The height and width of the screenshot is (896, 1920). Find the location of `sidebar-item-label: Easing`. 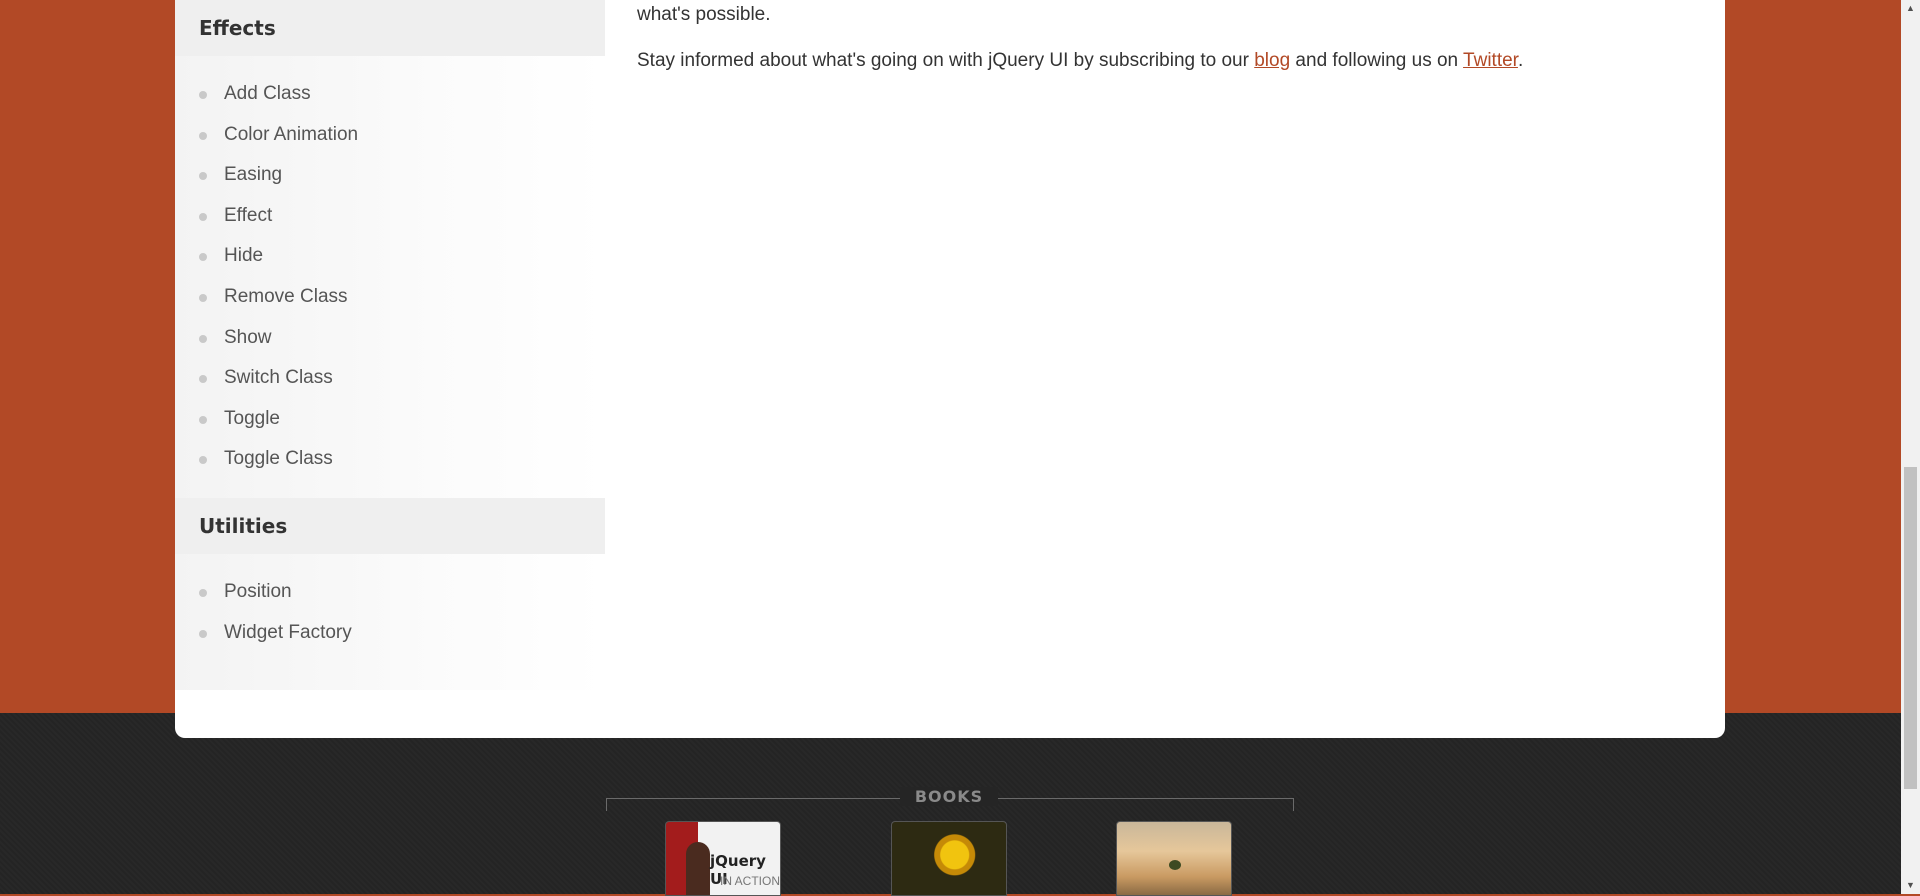

sidebar-item-label: Easing is located at coordinates (253, 175).